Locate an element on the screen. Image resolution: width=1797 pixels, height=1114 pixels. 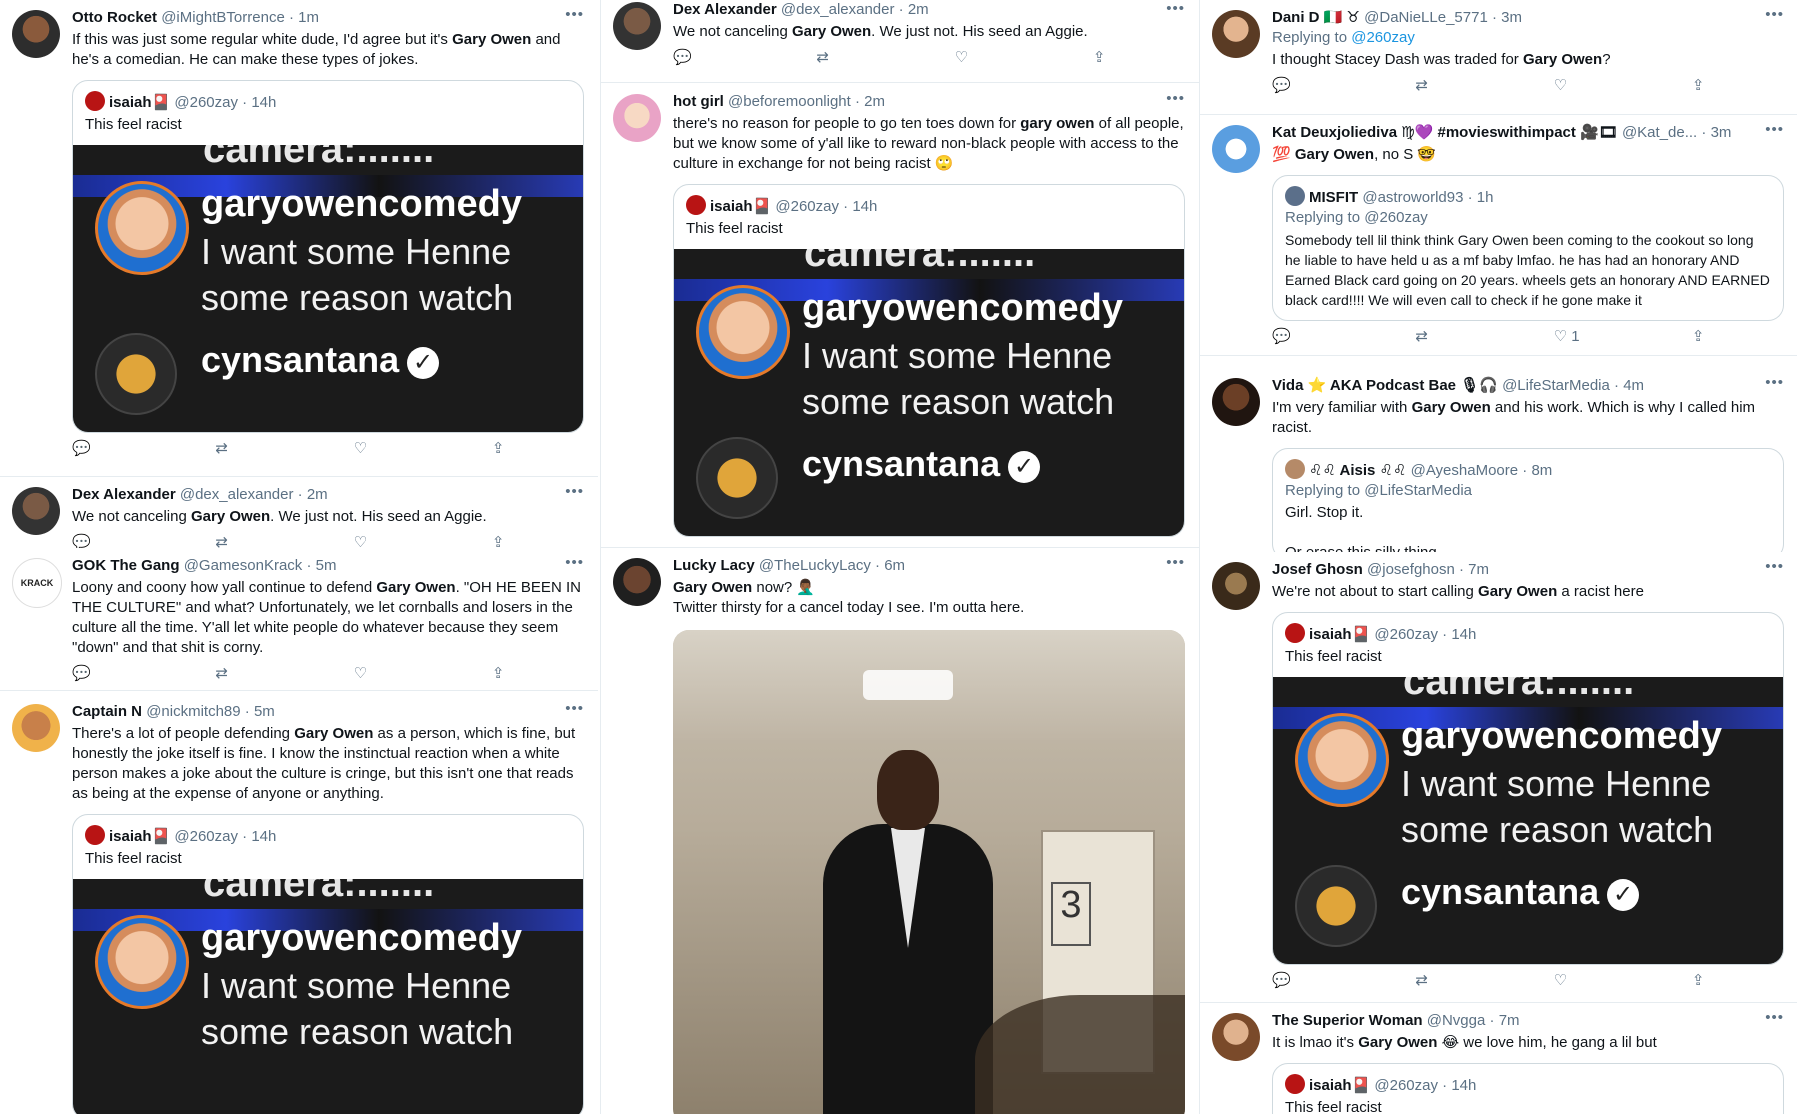
display-name: The Superior Woman is located at coordinates (1347, 1020).